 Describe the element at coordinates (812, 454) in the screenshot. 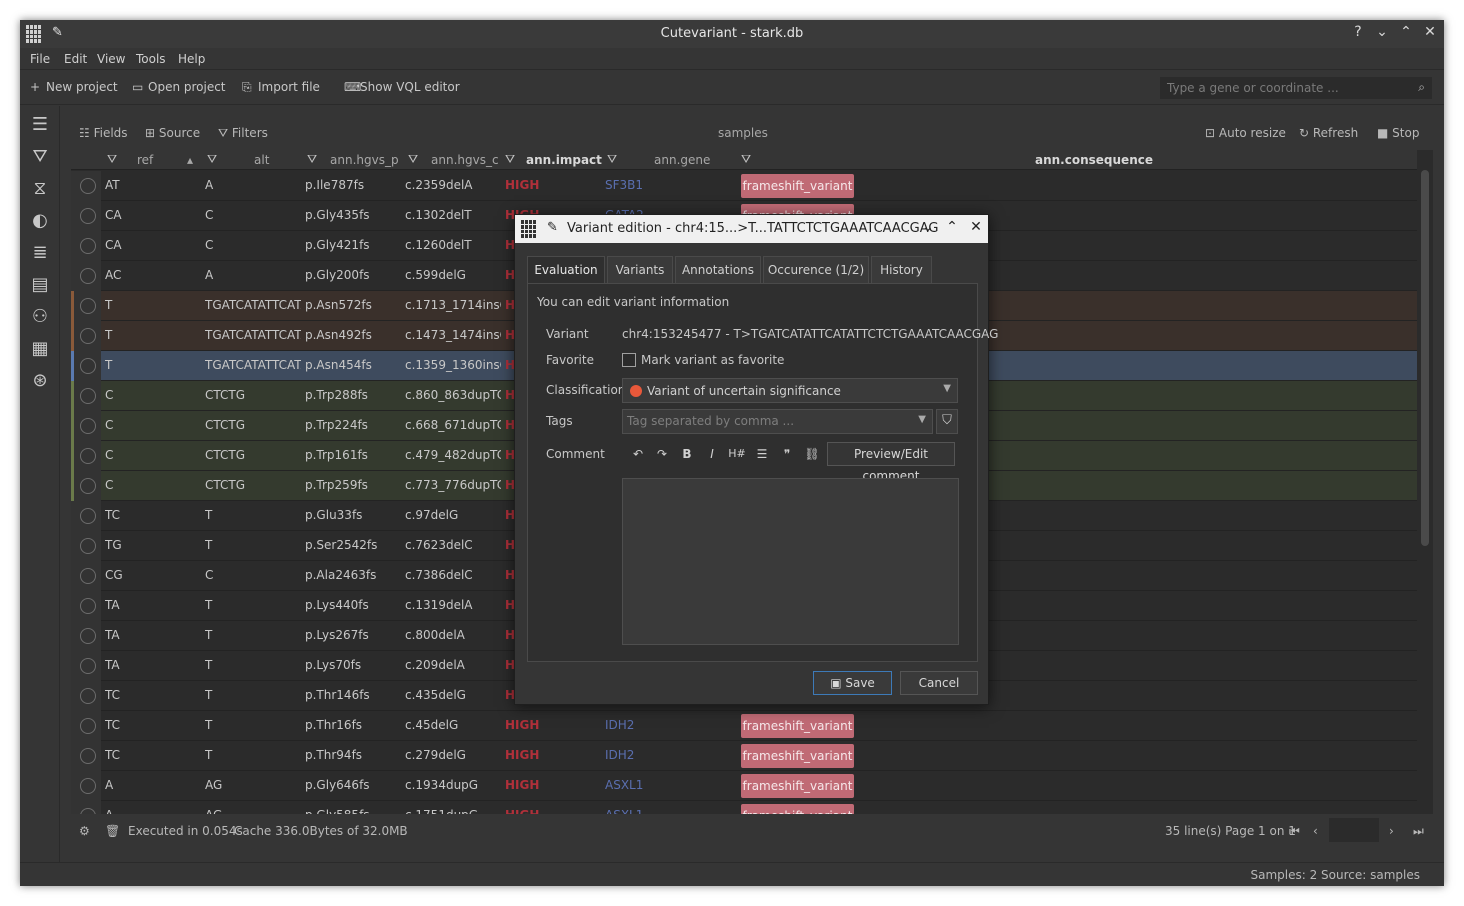

I see `link-icon: ⛓` at that location.